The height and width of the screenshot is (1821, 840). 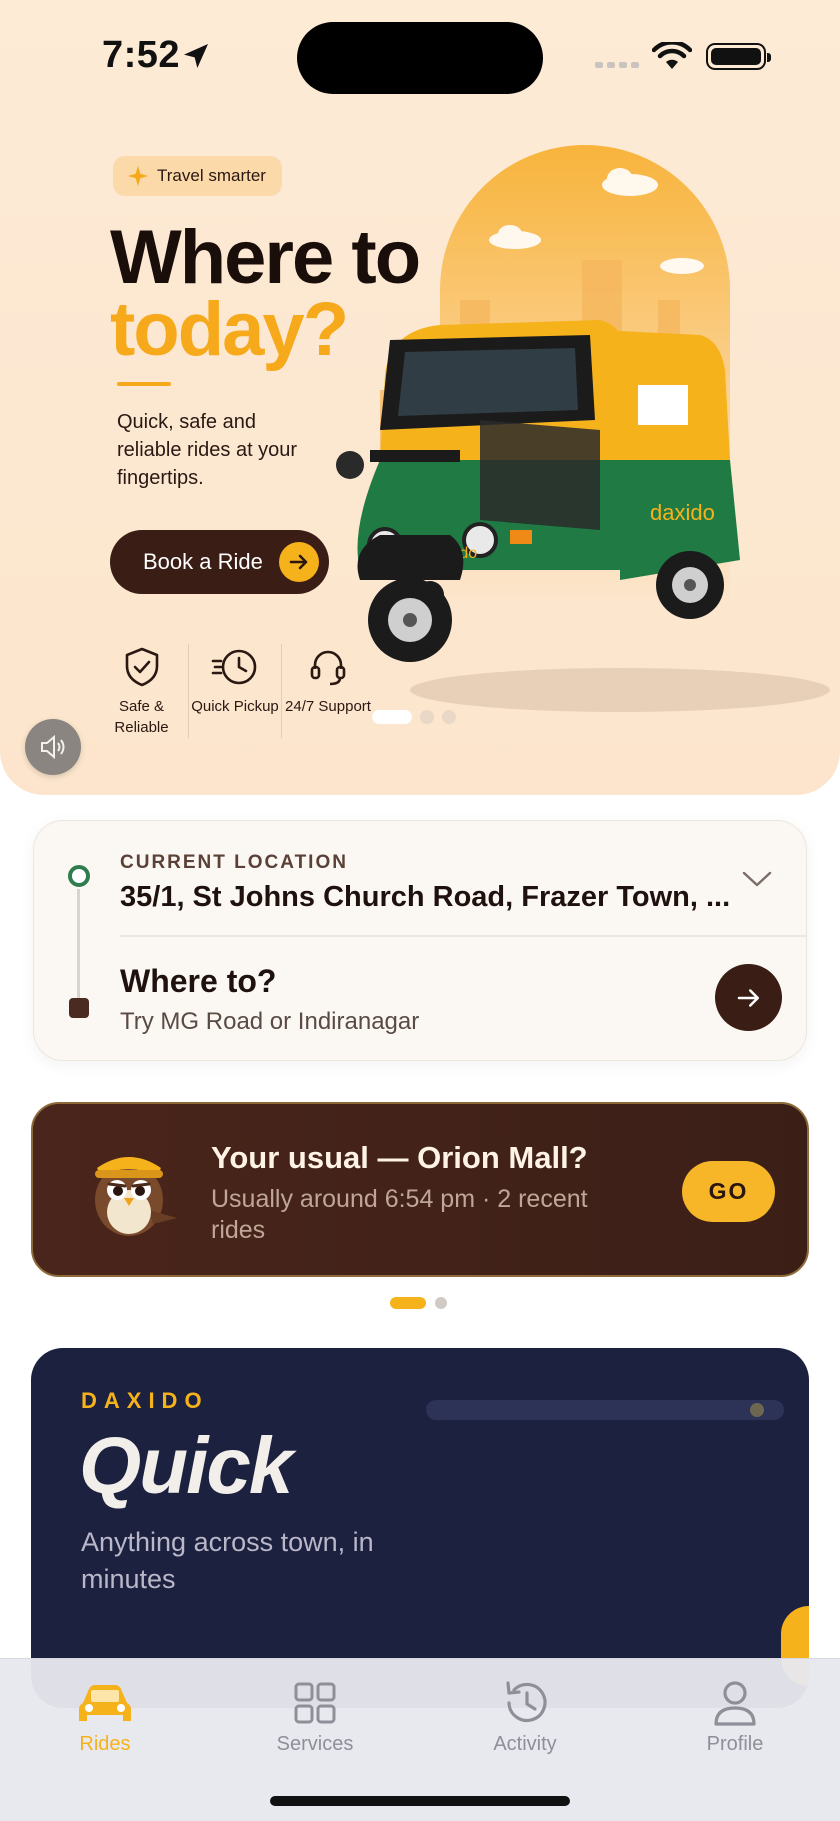 What do you see at coordinates (420, 58) in the screenshot?
I see `dynamic-island` at bounding box center [420, 58].